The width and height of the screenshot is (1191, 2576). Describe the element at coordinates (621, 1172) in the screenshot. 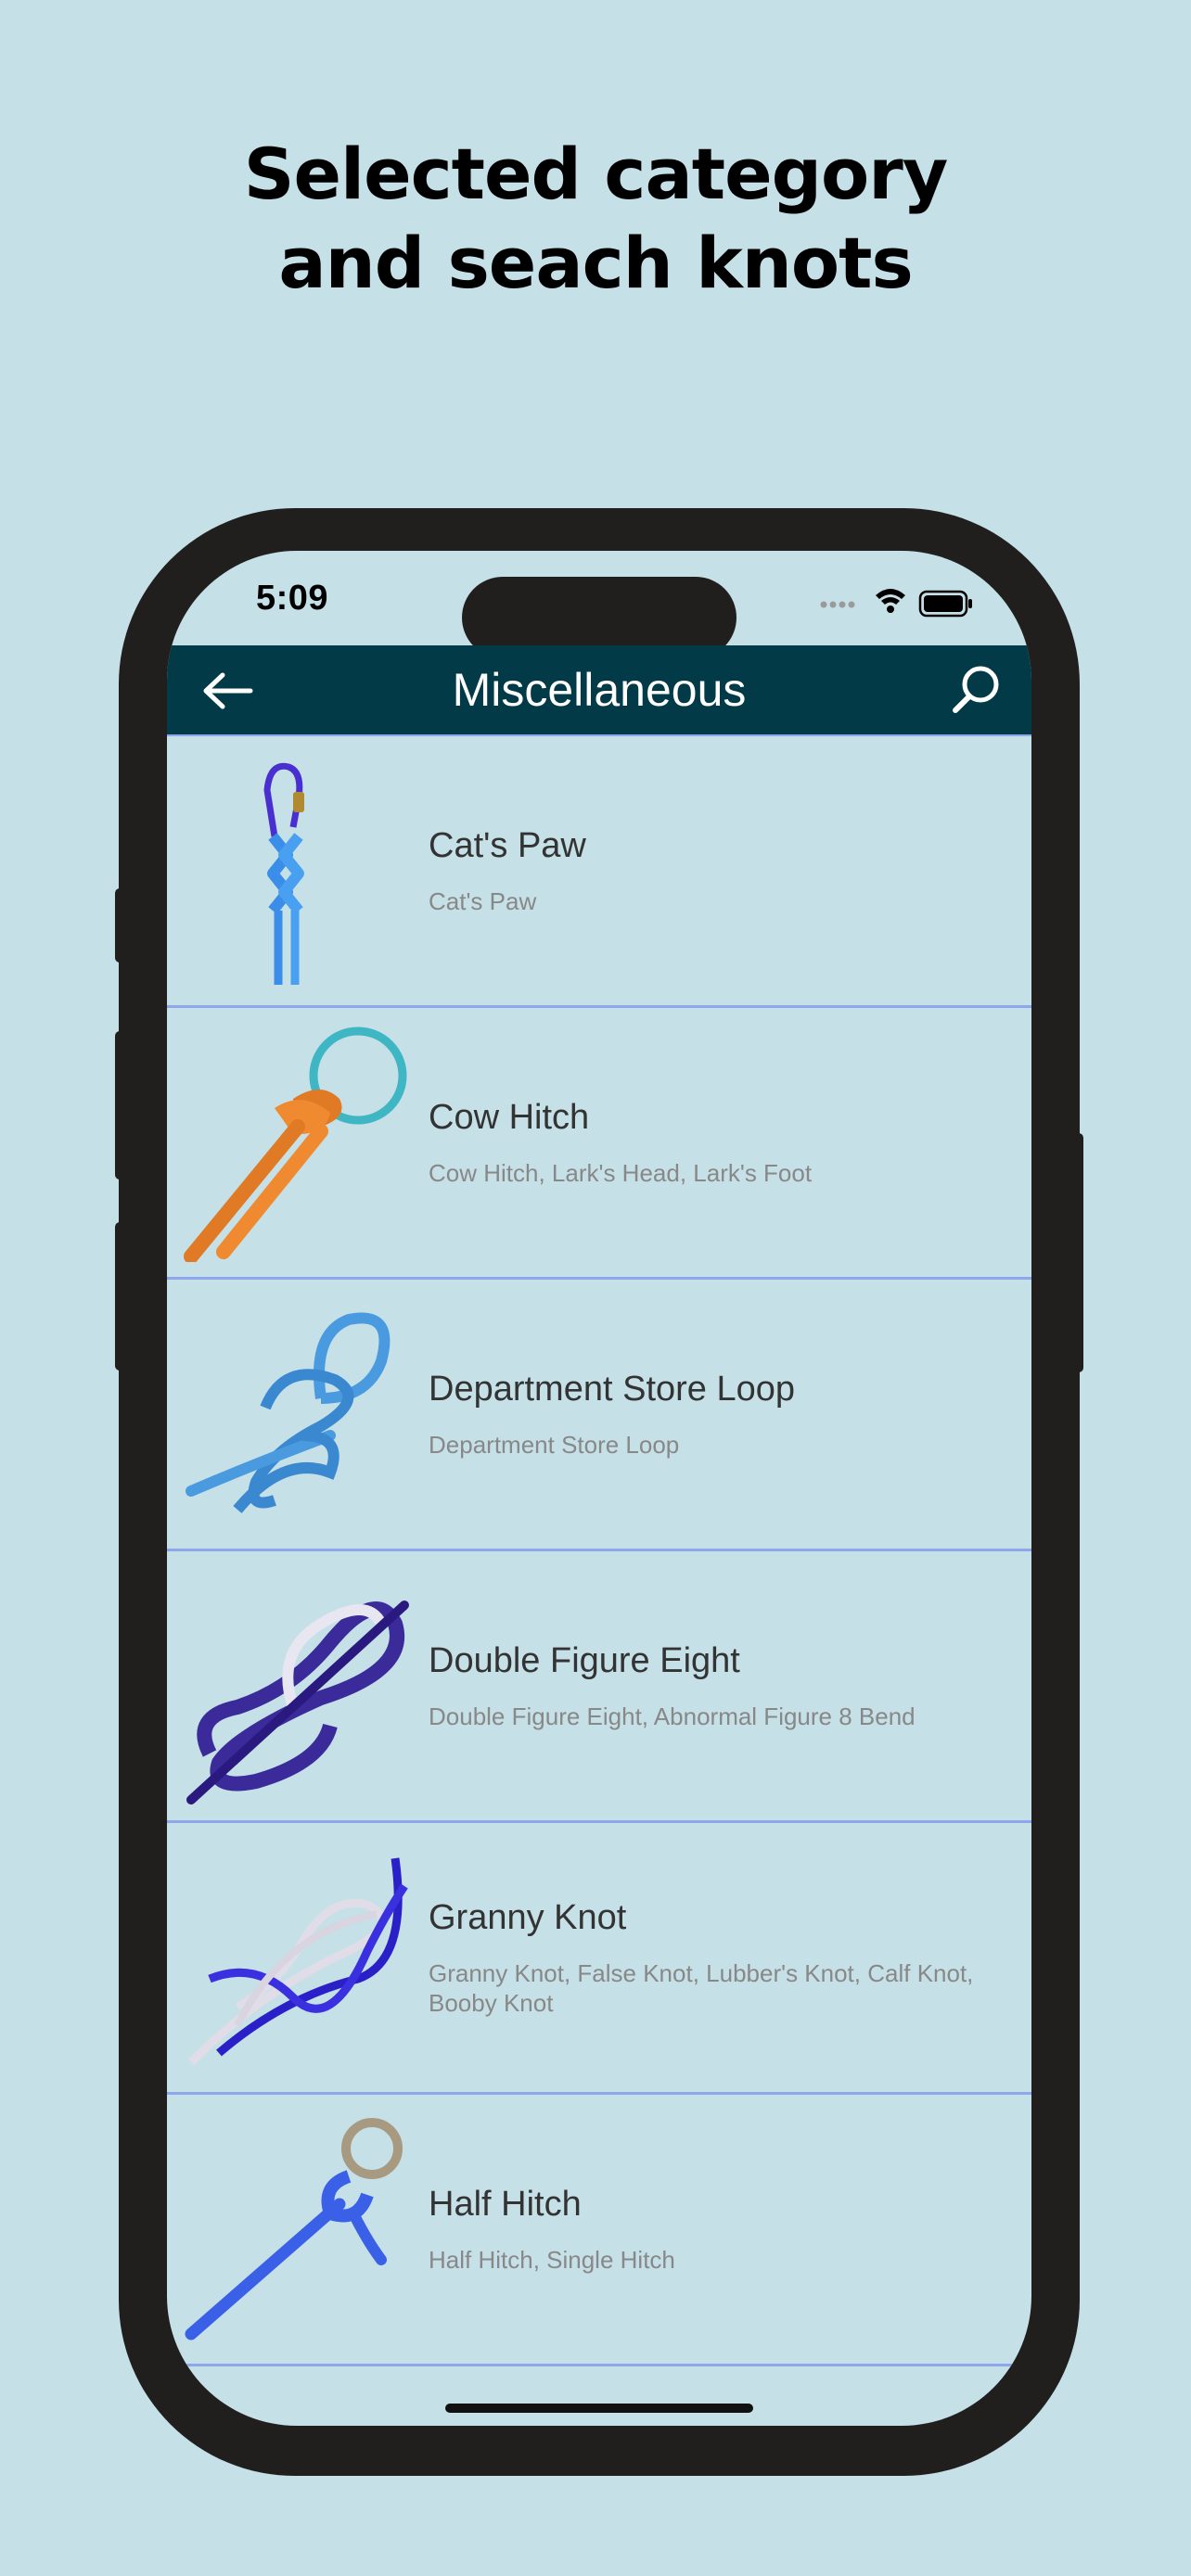

I see `knot-subtitle: Cow Hitch, Lark's Head, Lark's Foot` at that location.